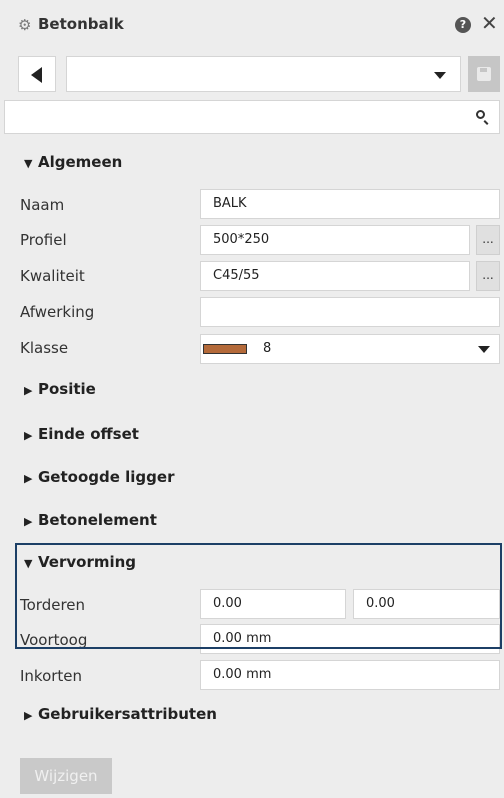 The image size is (504, 798). I want to click on section-algemeen: ▼ Algemeen, so click(73, 162).